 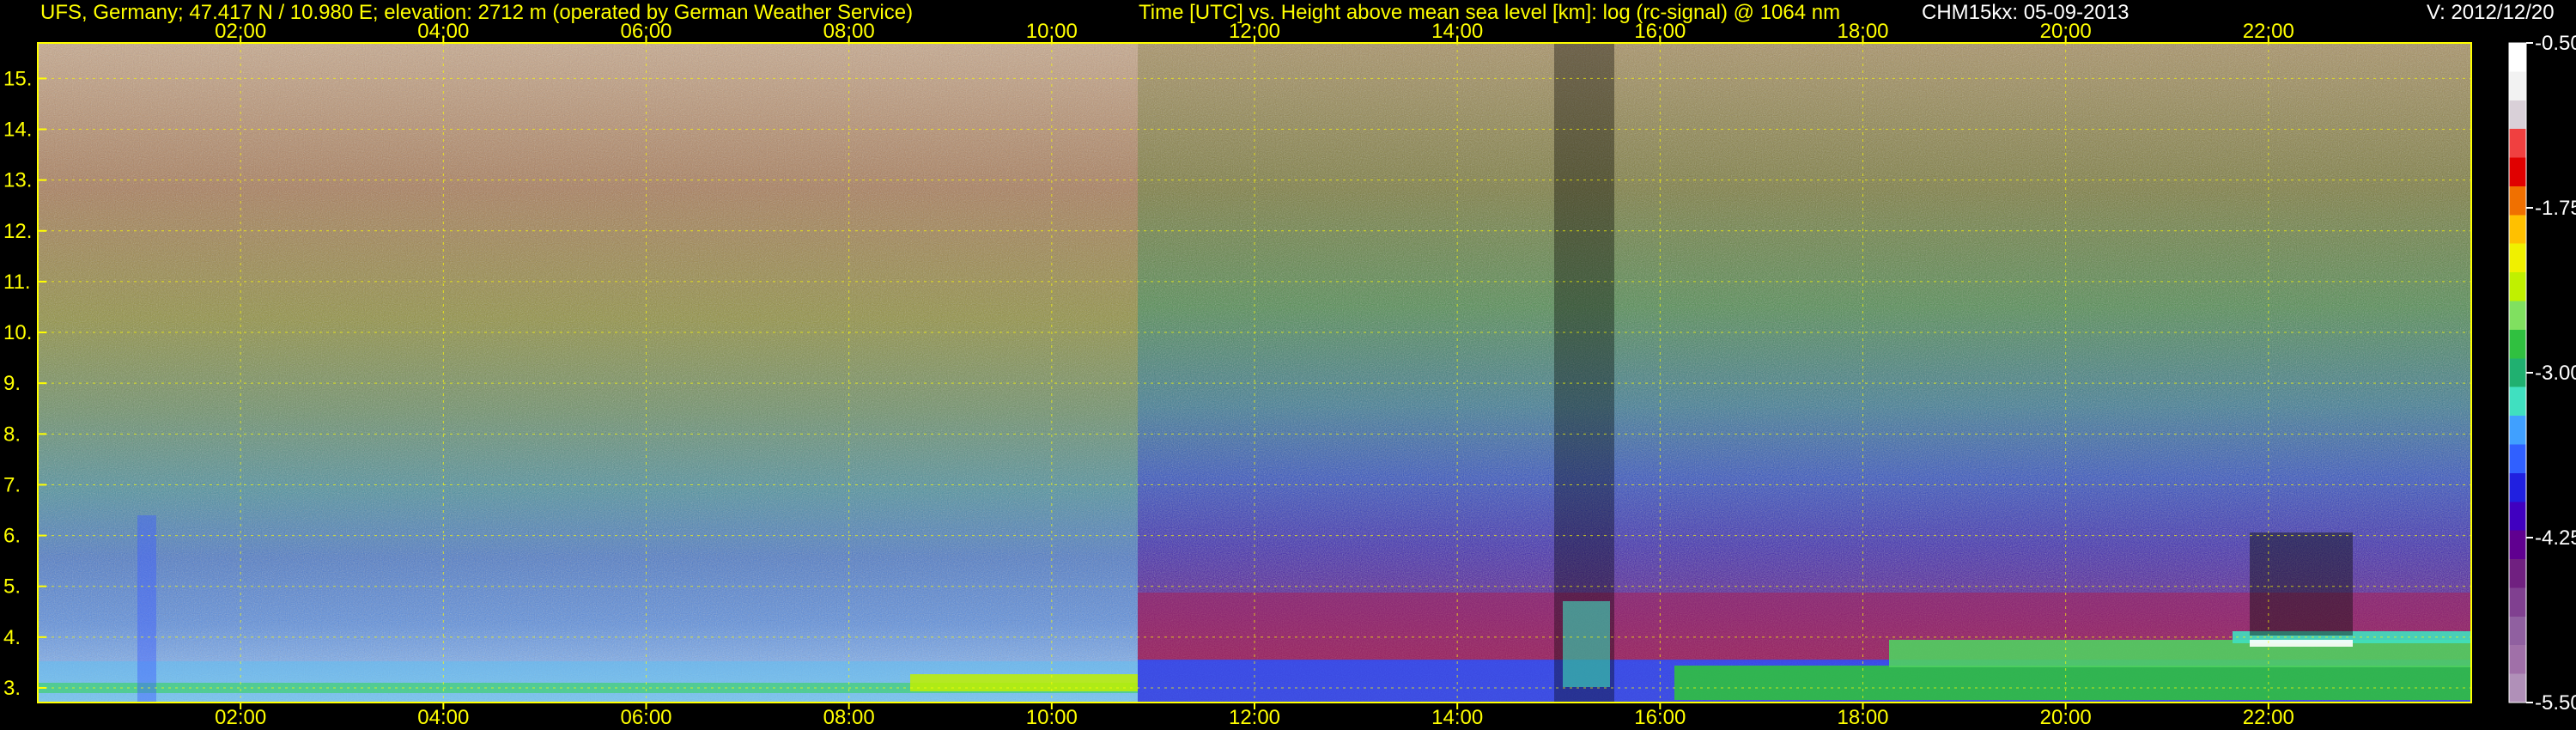 What do you see at coordinates (240, 31) in the screenshot?
I see `x-tick-label-top: 02:00` at bounding box center [240, 31].